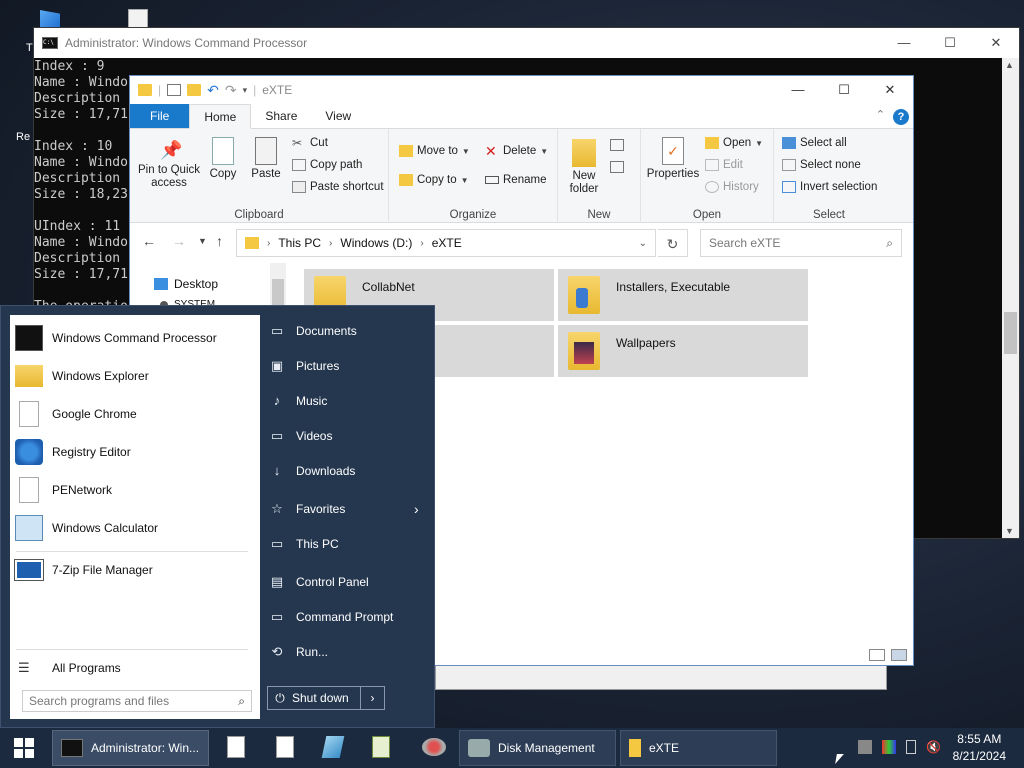  Describe the element at coordinates (277, 651) in the screenshot. I see `run-icon: ⟲` at that location.